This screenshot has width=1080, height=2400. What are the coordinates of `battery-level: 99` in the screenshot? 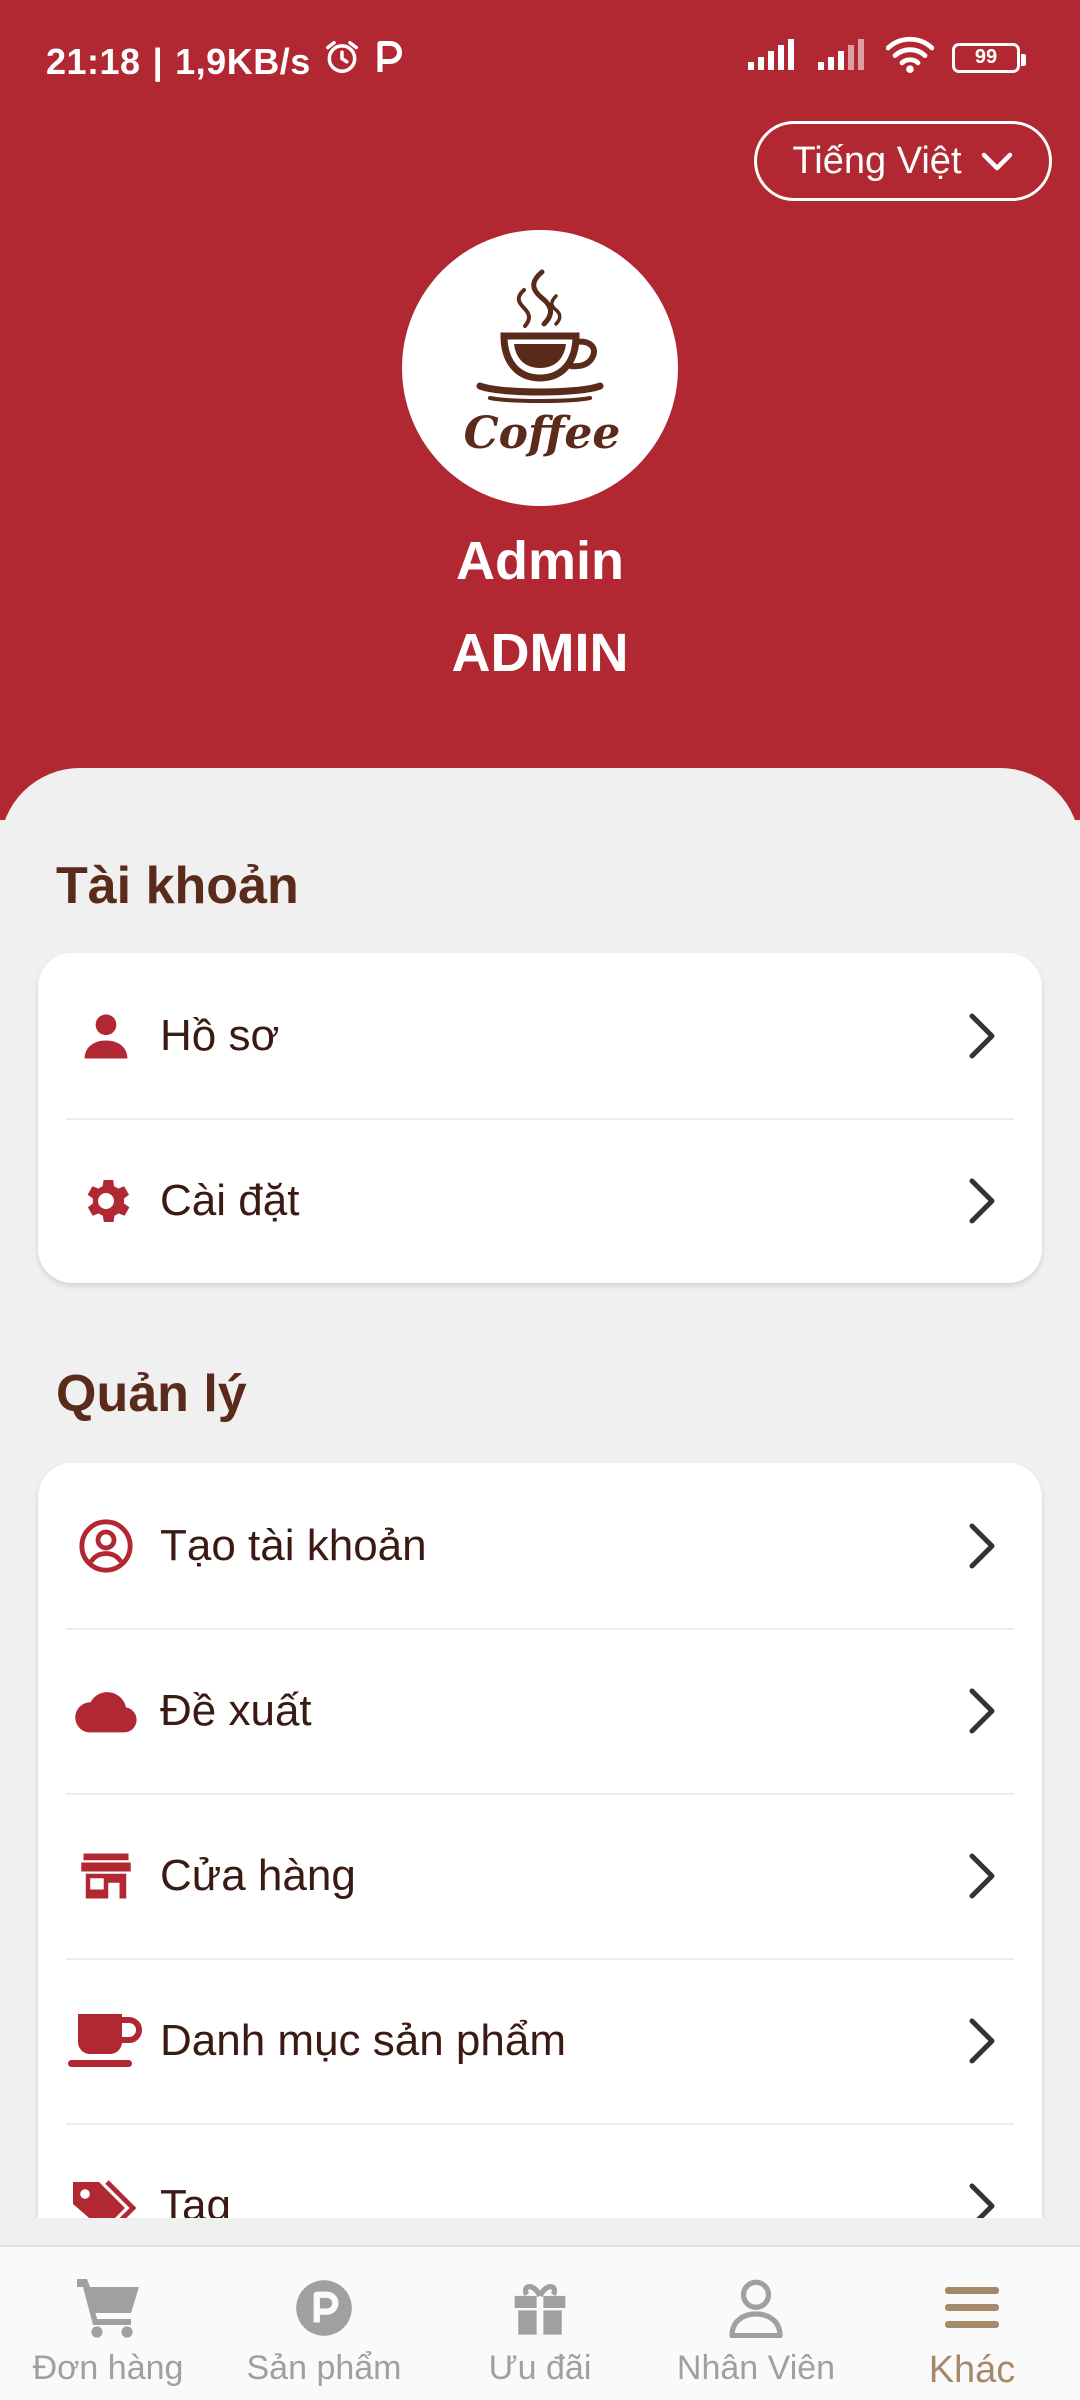 It's located at (986, 57).